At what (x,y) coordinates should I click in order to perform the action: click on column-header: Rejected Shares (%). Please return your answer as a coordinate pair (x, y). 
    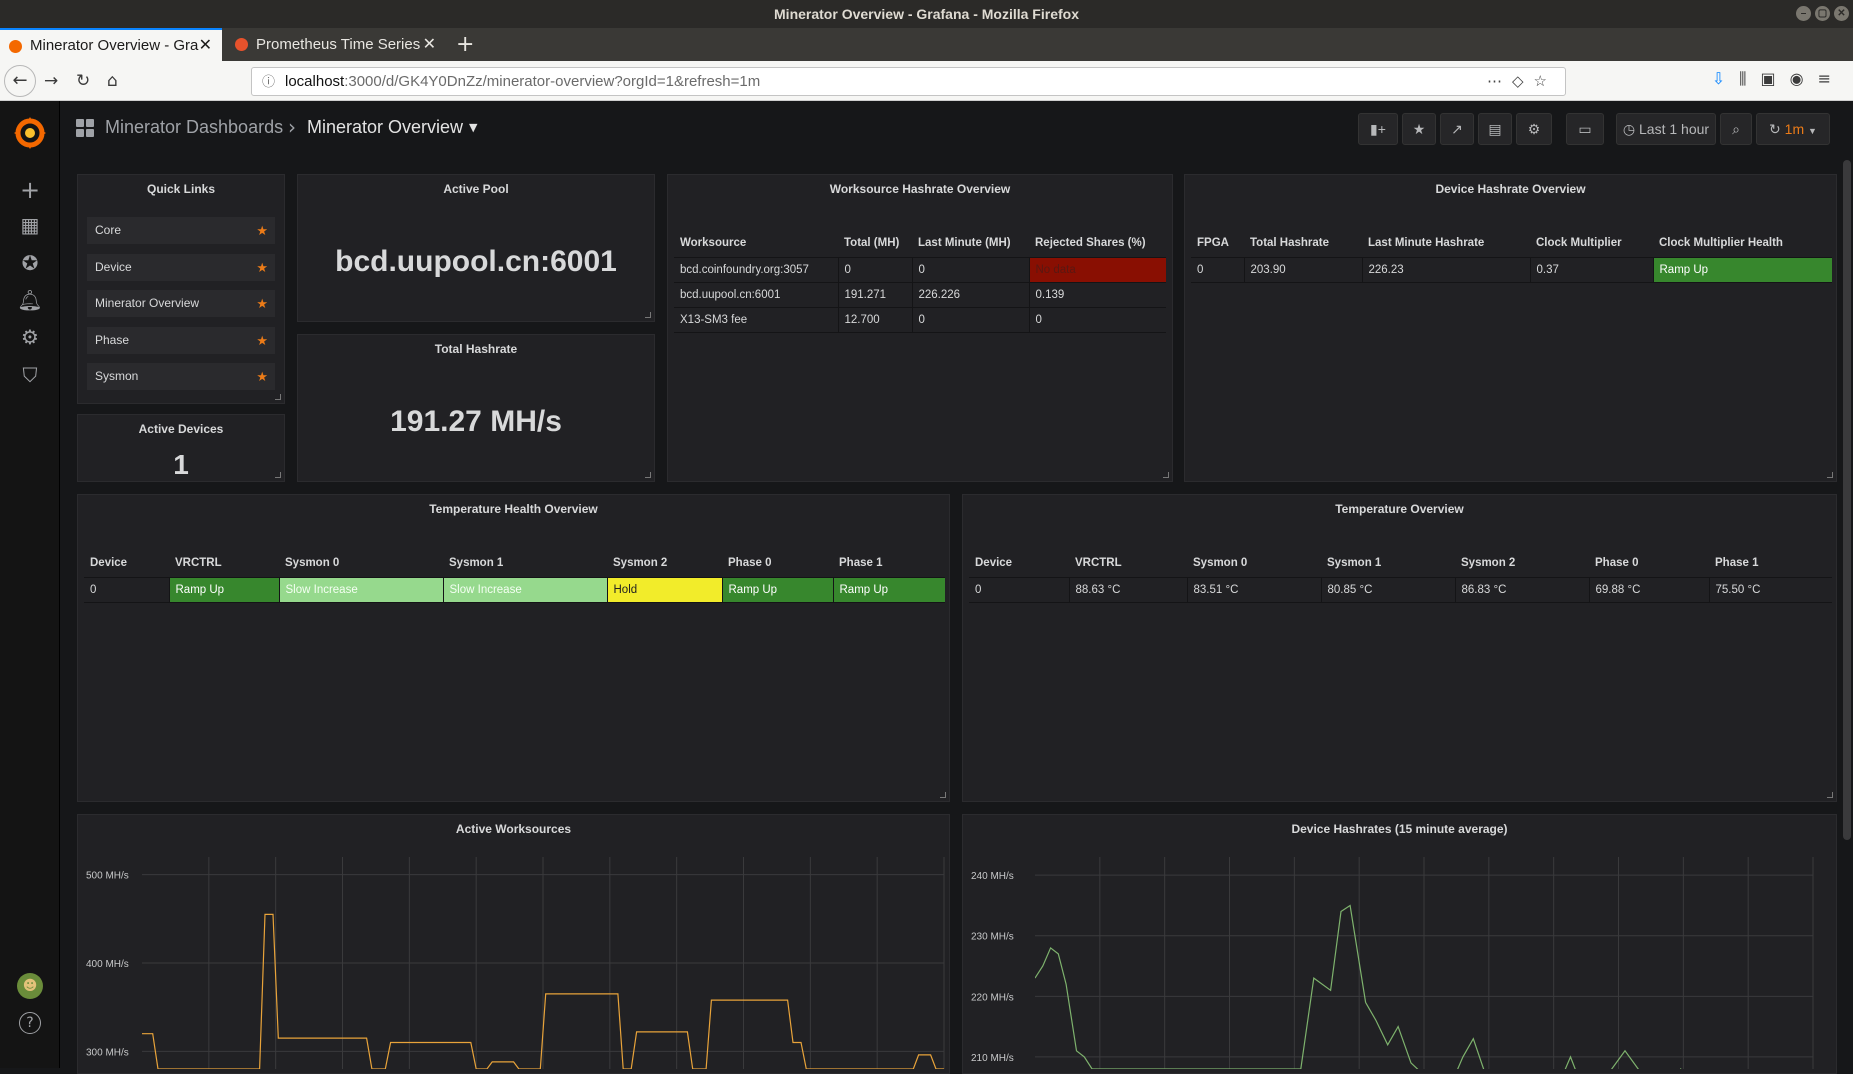
    Looking at the image, I should click on (1097, 243).